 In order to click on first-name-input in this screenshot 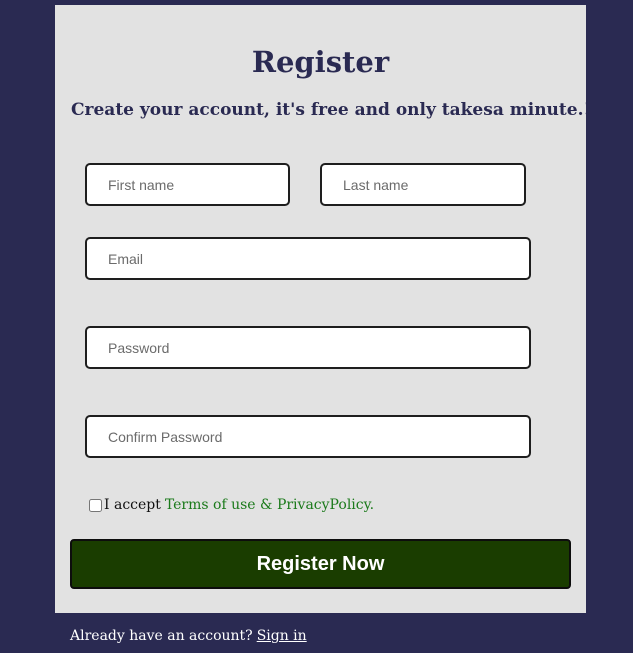, I will do `click(187, 184)`.